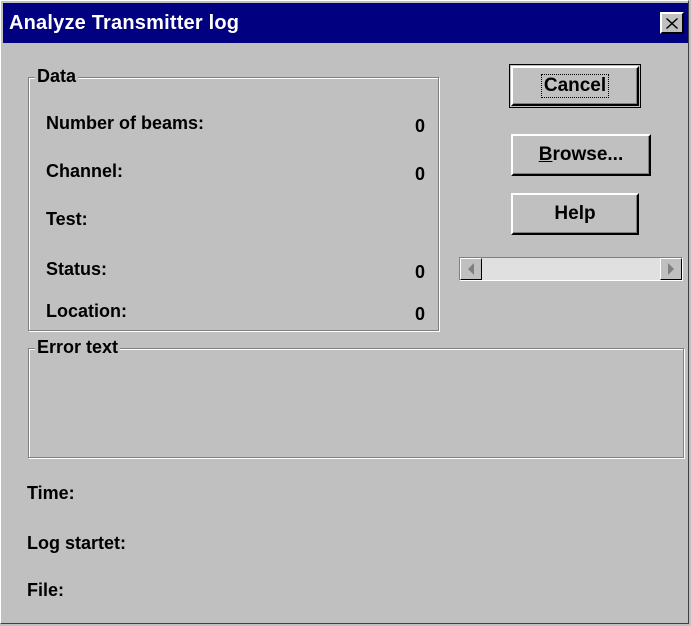 The width and height of the screenshot is (691, 626). What do you see at coordinates (419, 272) in the screenshot?
I see `status-value: 0` at bounding box center [419, 272].